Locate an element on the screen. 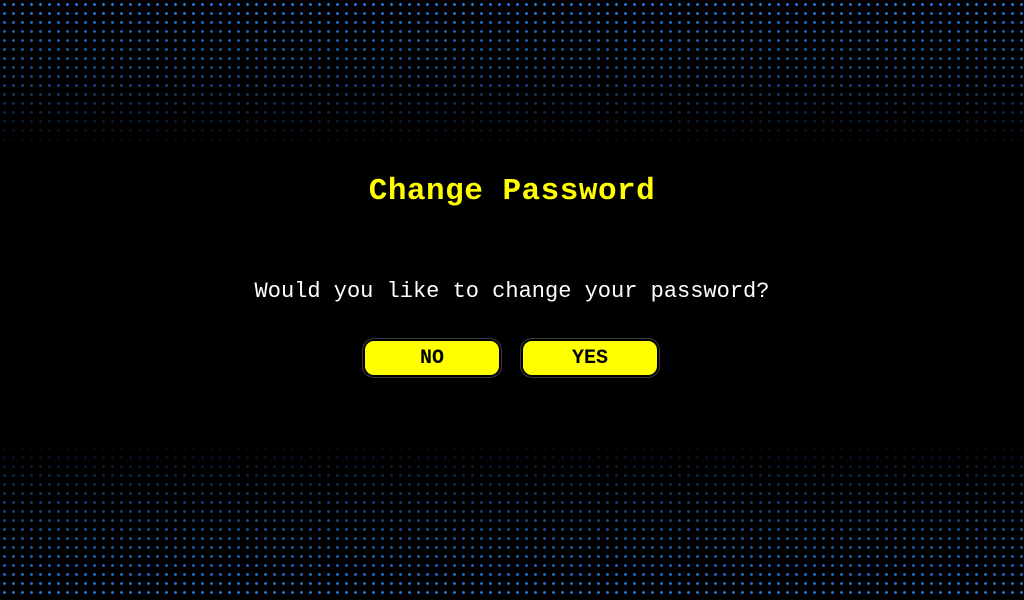 Image resolution: width=1024 pixels, height=600 pixels. dialog-message: Would you like to change your password? is located at coordinates (512, 291).